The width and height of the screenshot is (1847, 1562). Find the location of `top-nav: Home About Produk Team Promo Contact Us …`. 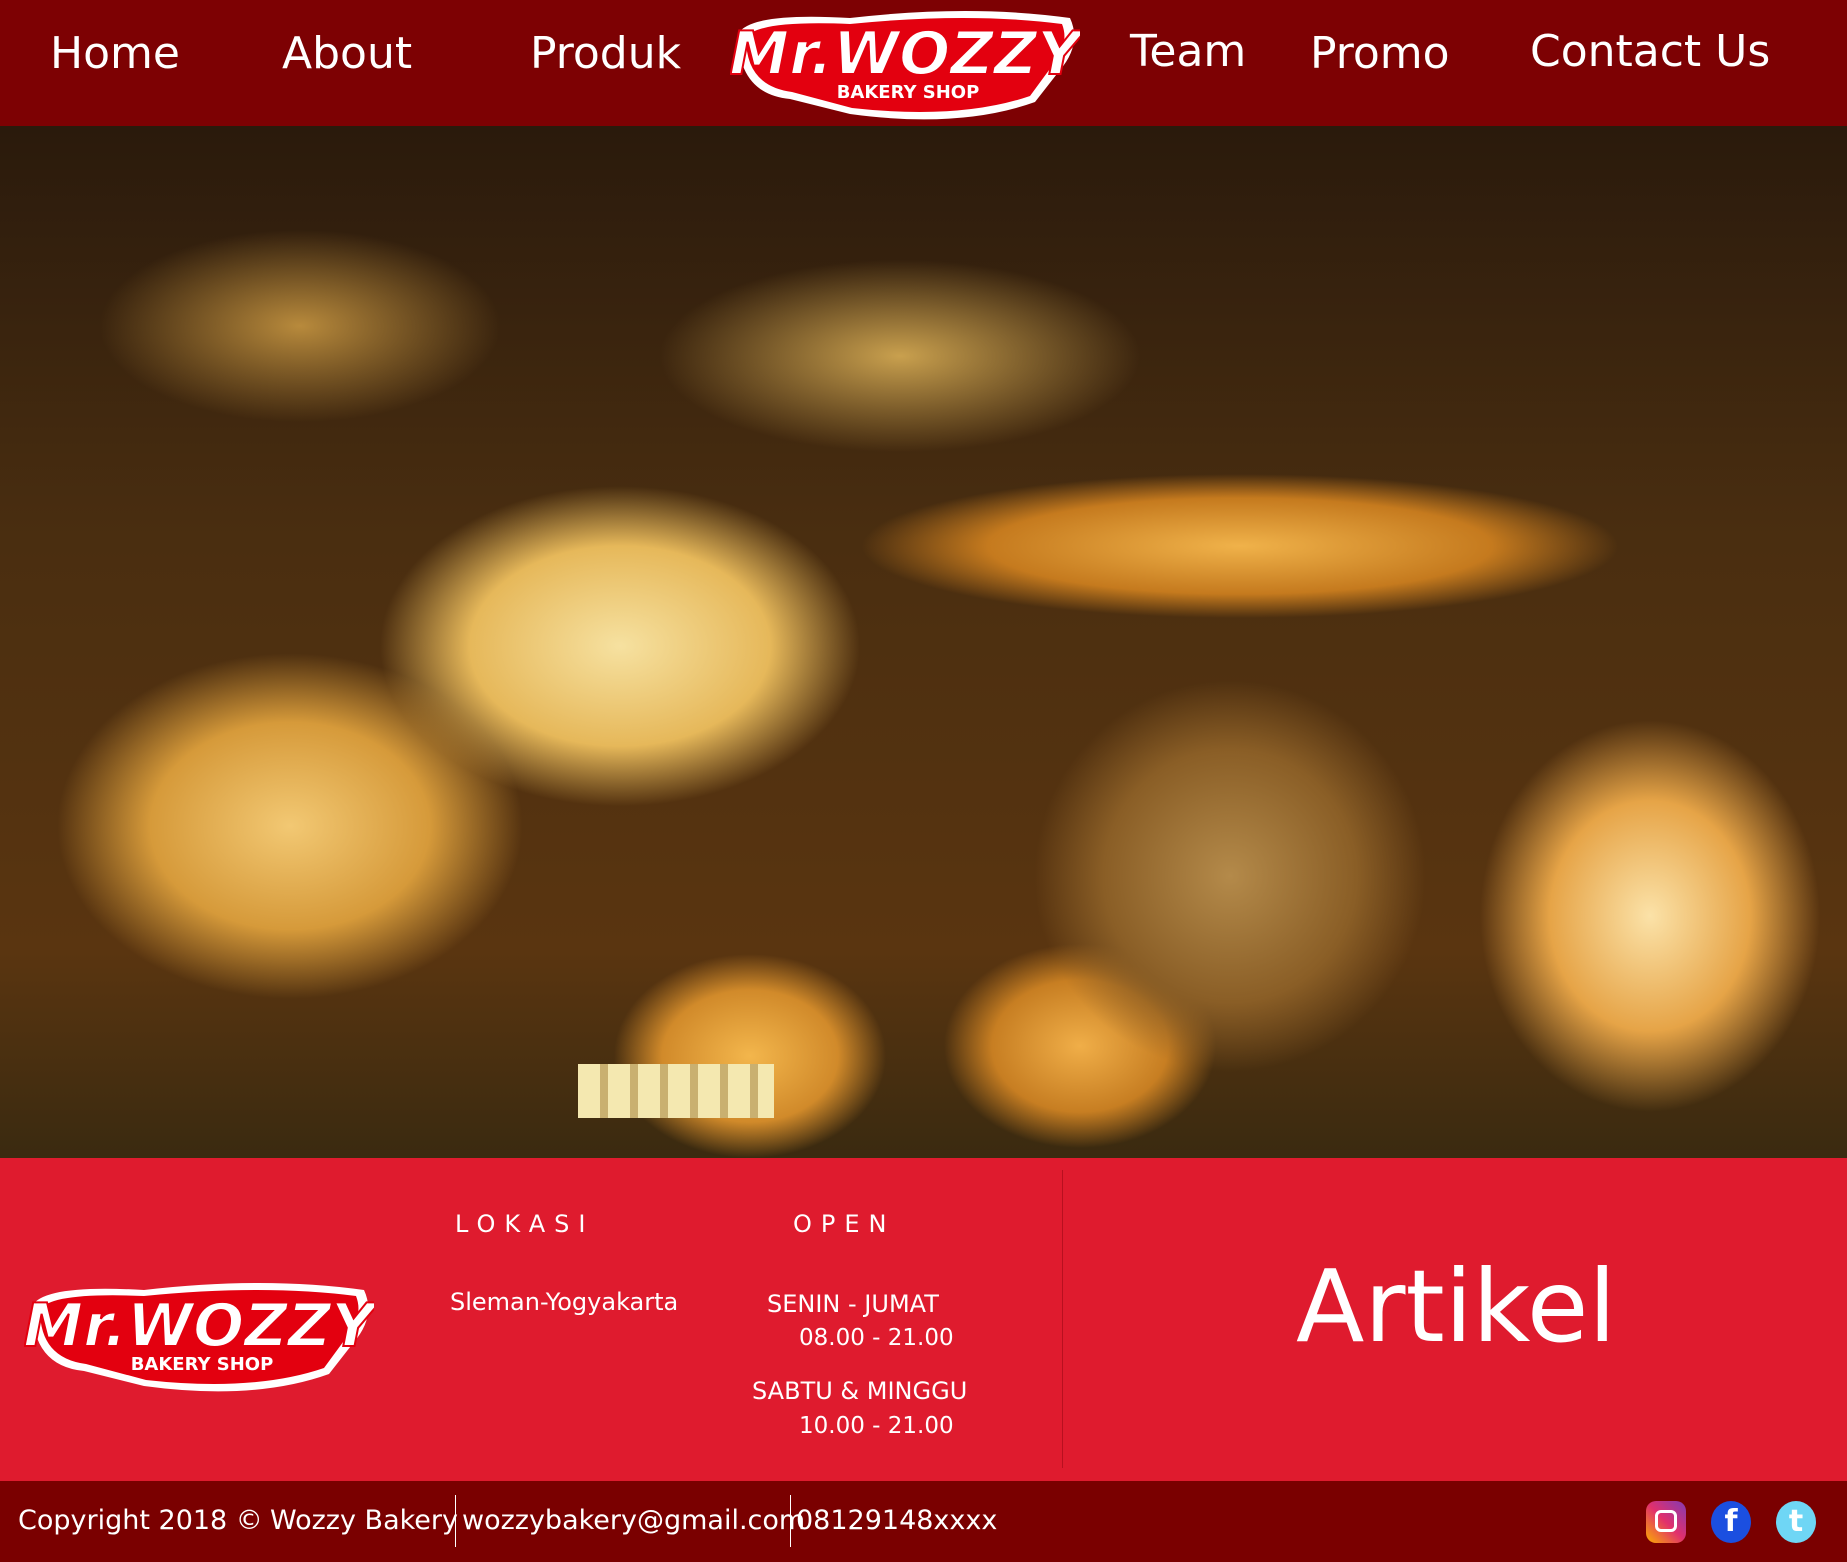

top-nav: Home About Produk Team Promo Contact Us … is located at coordinates (923, 63).